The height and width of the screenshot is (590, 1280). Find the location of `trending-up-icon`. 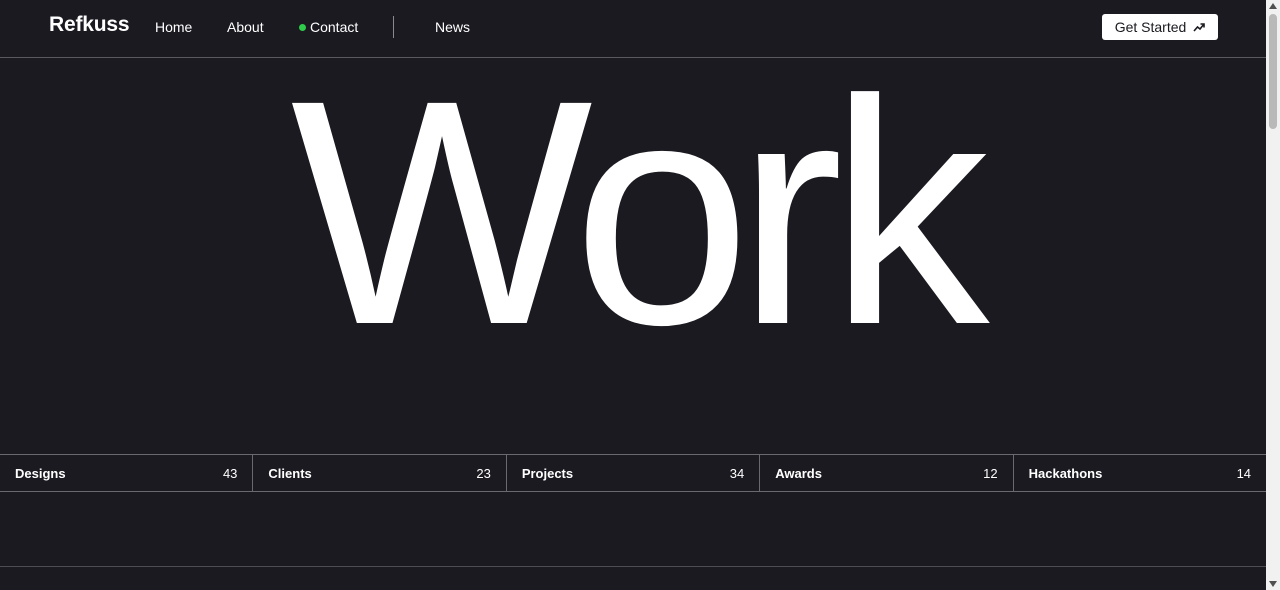

trending-up-icon is located at coordinates (1199, 27).